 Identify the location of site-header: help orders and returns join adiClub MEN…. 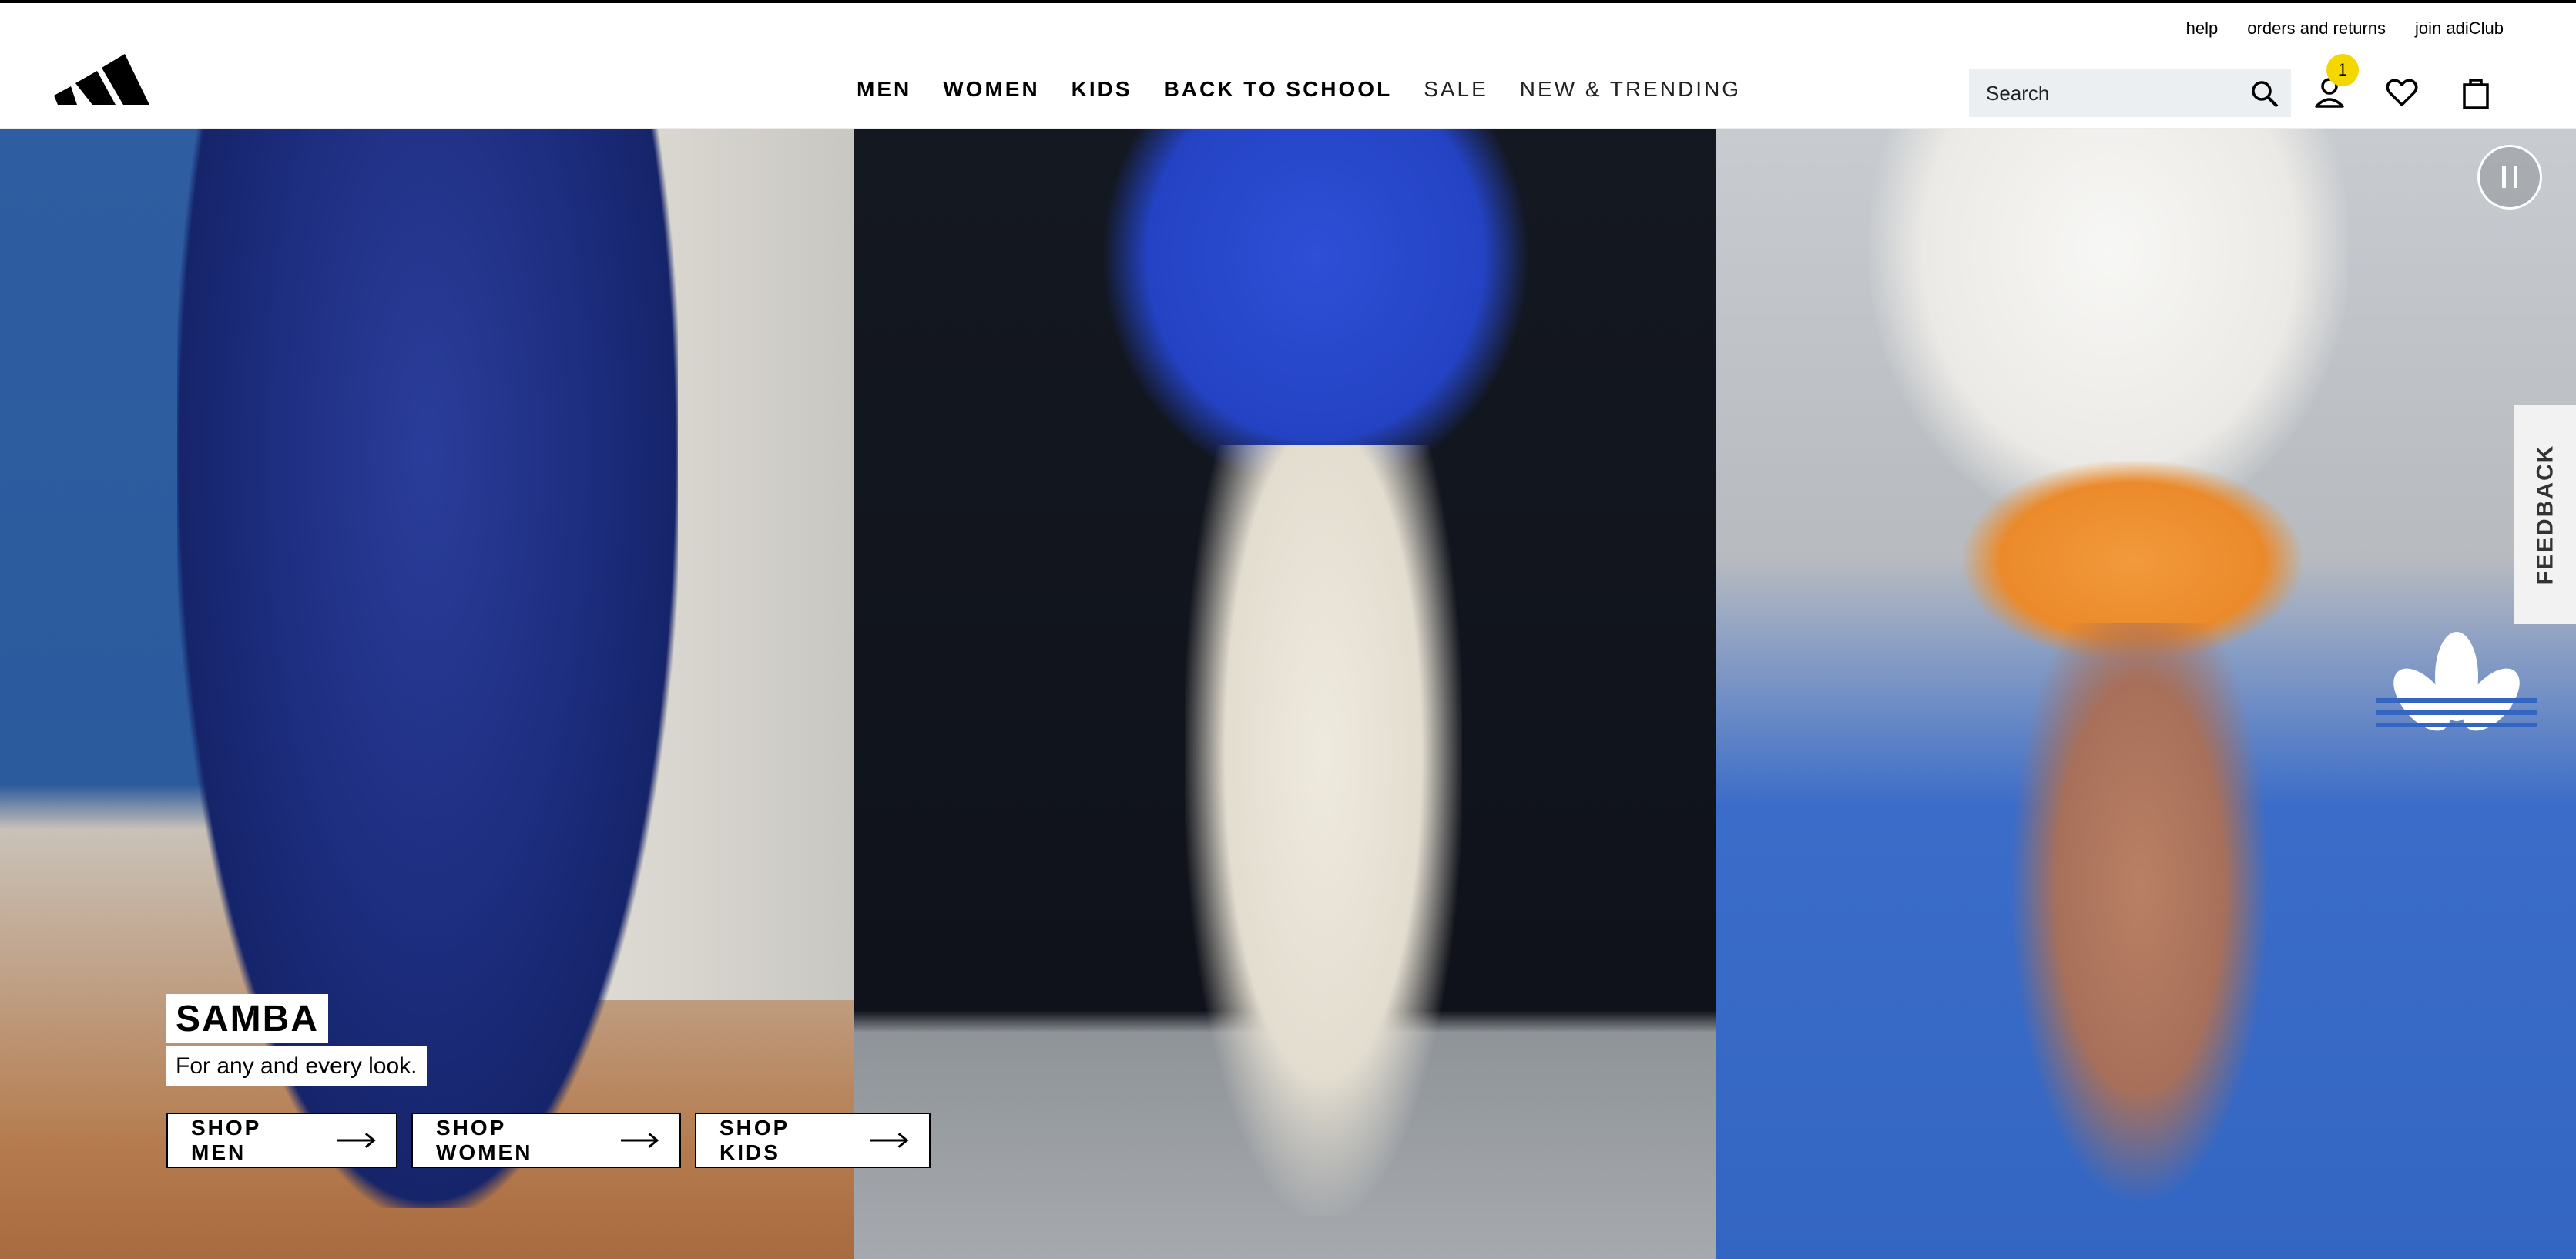
(1288, 66).